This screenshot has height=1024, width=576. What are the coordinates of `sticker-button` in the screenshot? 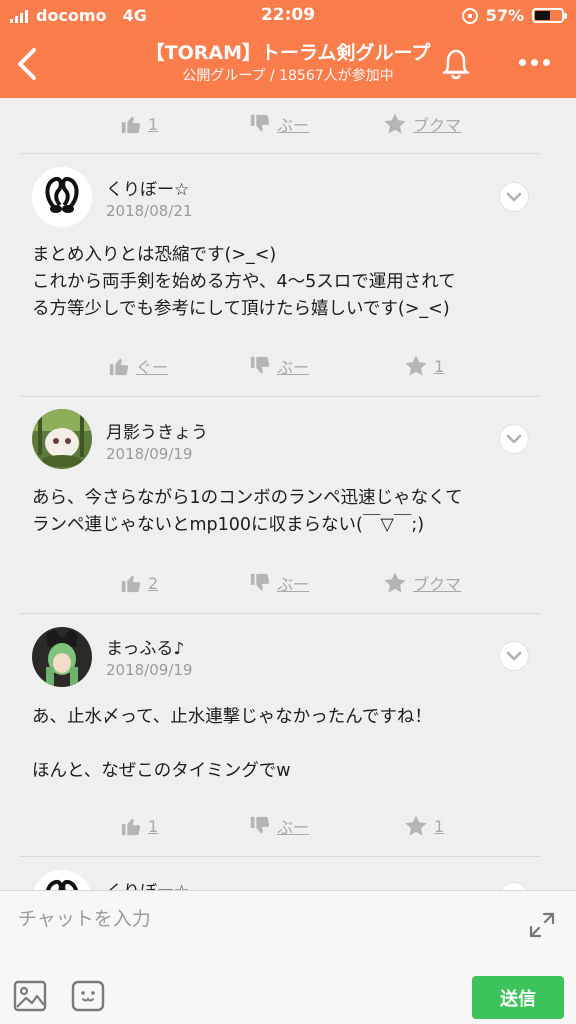 It's located at (88, 996).